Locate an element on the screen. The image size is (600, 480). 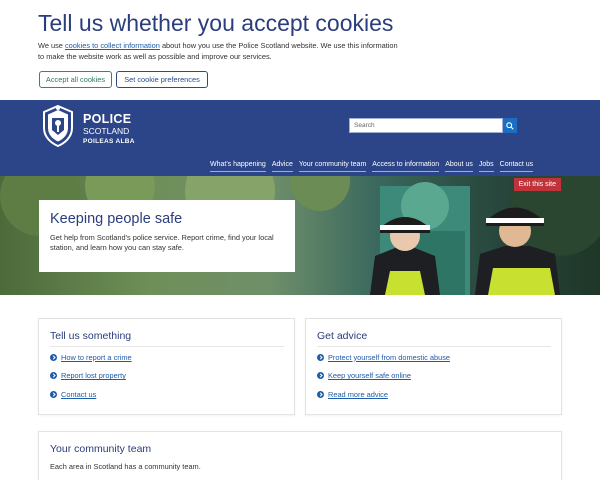
lost-property-link: Report lost property is located at coordinates (91, 376).